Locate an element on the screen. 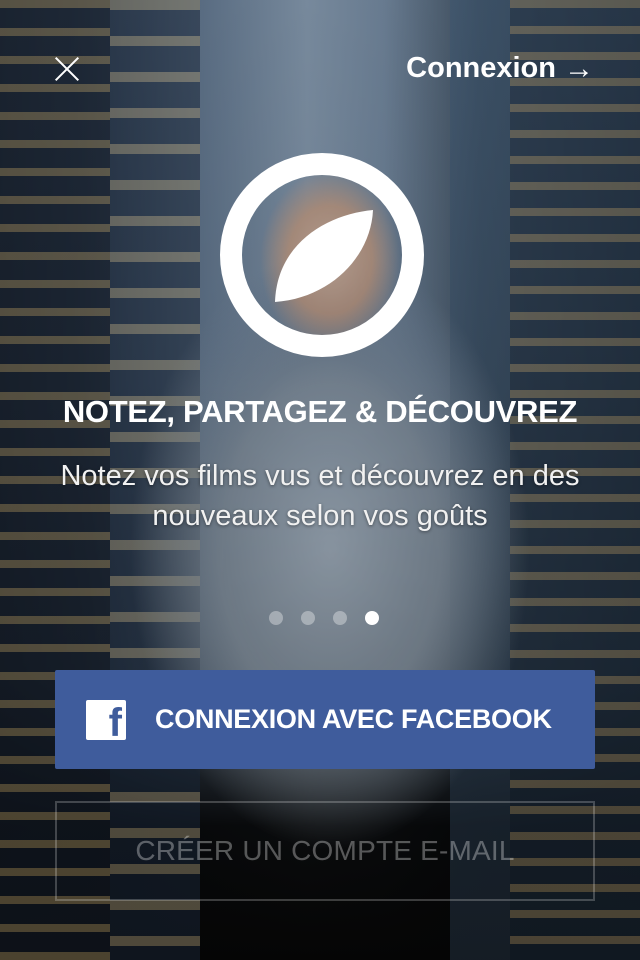 The width and height of the screenshot is (640, 960). headline: NOTEZ, PARTAGEZ & DÉCOUVREZ is located at coordinates (320, 411).